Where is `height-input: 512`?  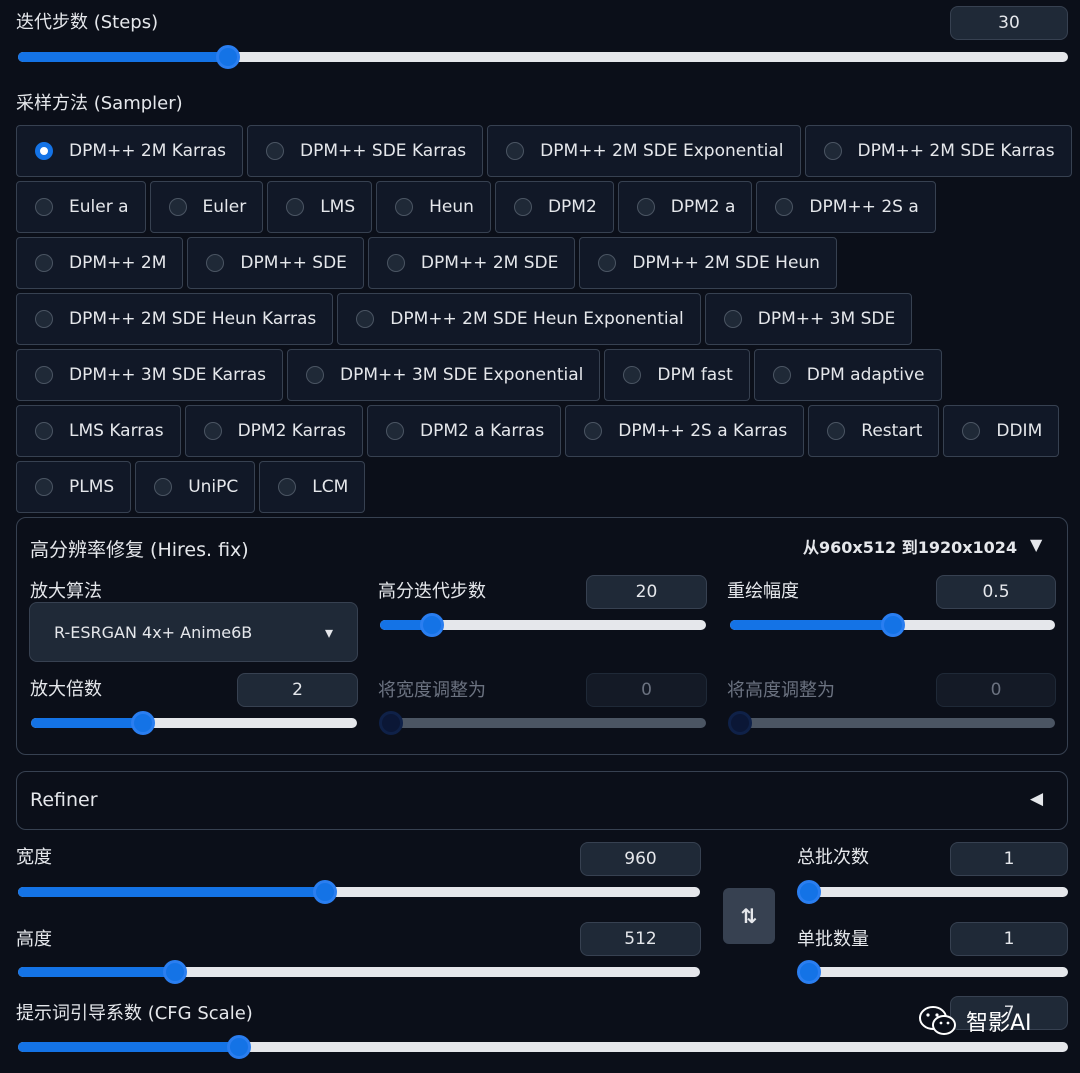 height-input: 512 is located at coordinates (640, 939).